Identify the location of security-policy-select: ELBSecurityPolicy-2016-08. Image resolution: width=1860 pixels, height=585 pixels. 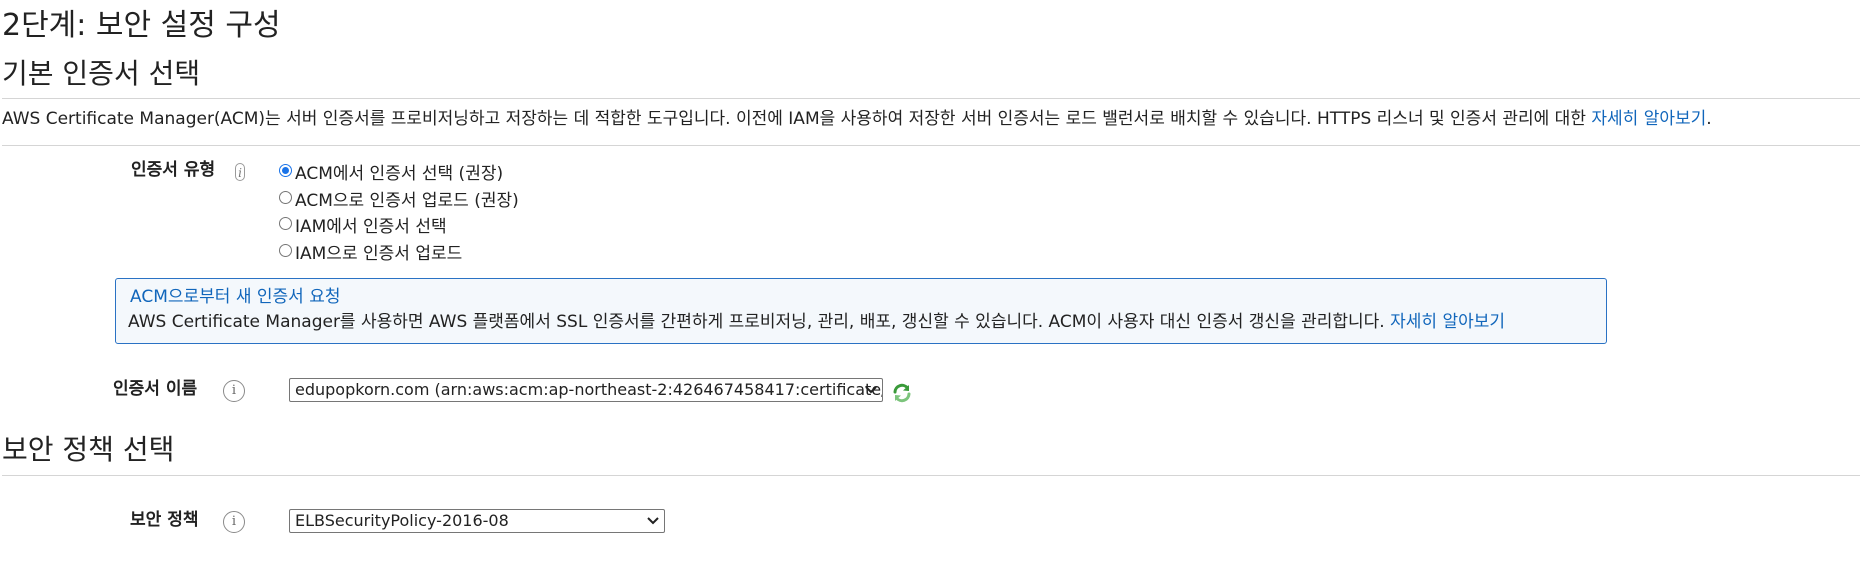
(477, 521).